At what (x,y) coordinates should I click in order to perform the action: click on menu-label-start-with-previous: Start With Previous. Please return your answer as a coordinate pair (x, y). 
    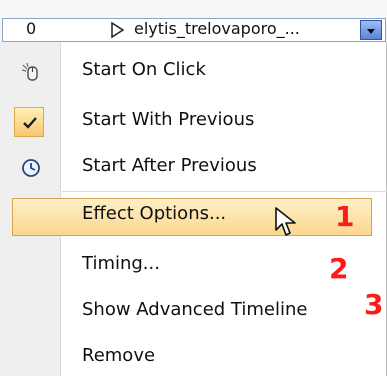
    Looking at the image, I should click on (168, 119).